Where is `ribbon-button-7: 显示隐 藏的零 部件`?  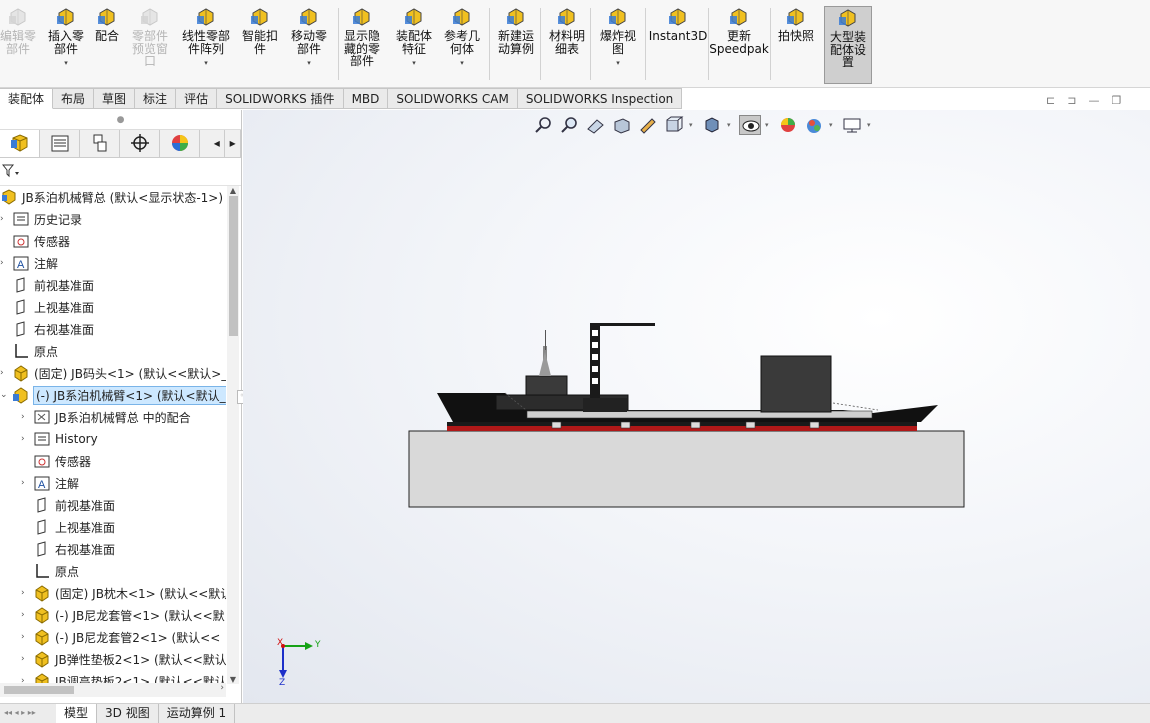 ribbon-button-7: 显示隐 藏的零 部件 is located at coordinates (362, 45).